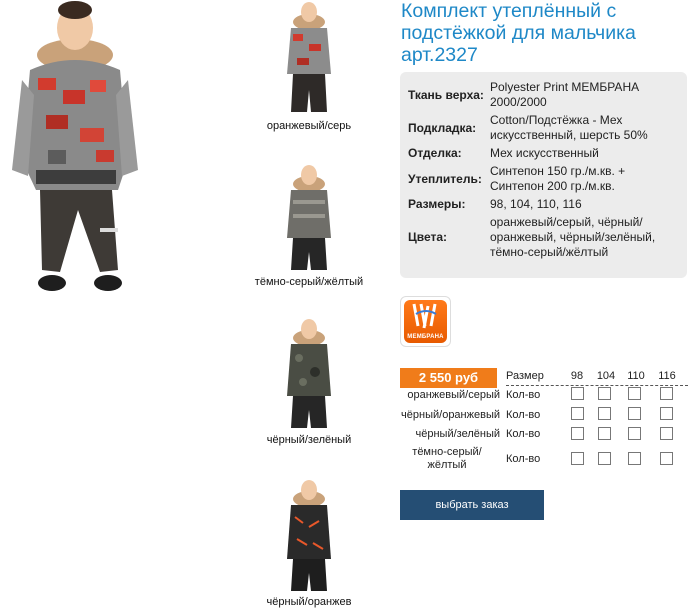 The width and height of the screenshot is (693, 609). What do you see at coordinates (453, 395) in the screenshot?
I see `order-row-color: оранжевый/серый` at bounding box center [453, 395].